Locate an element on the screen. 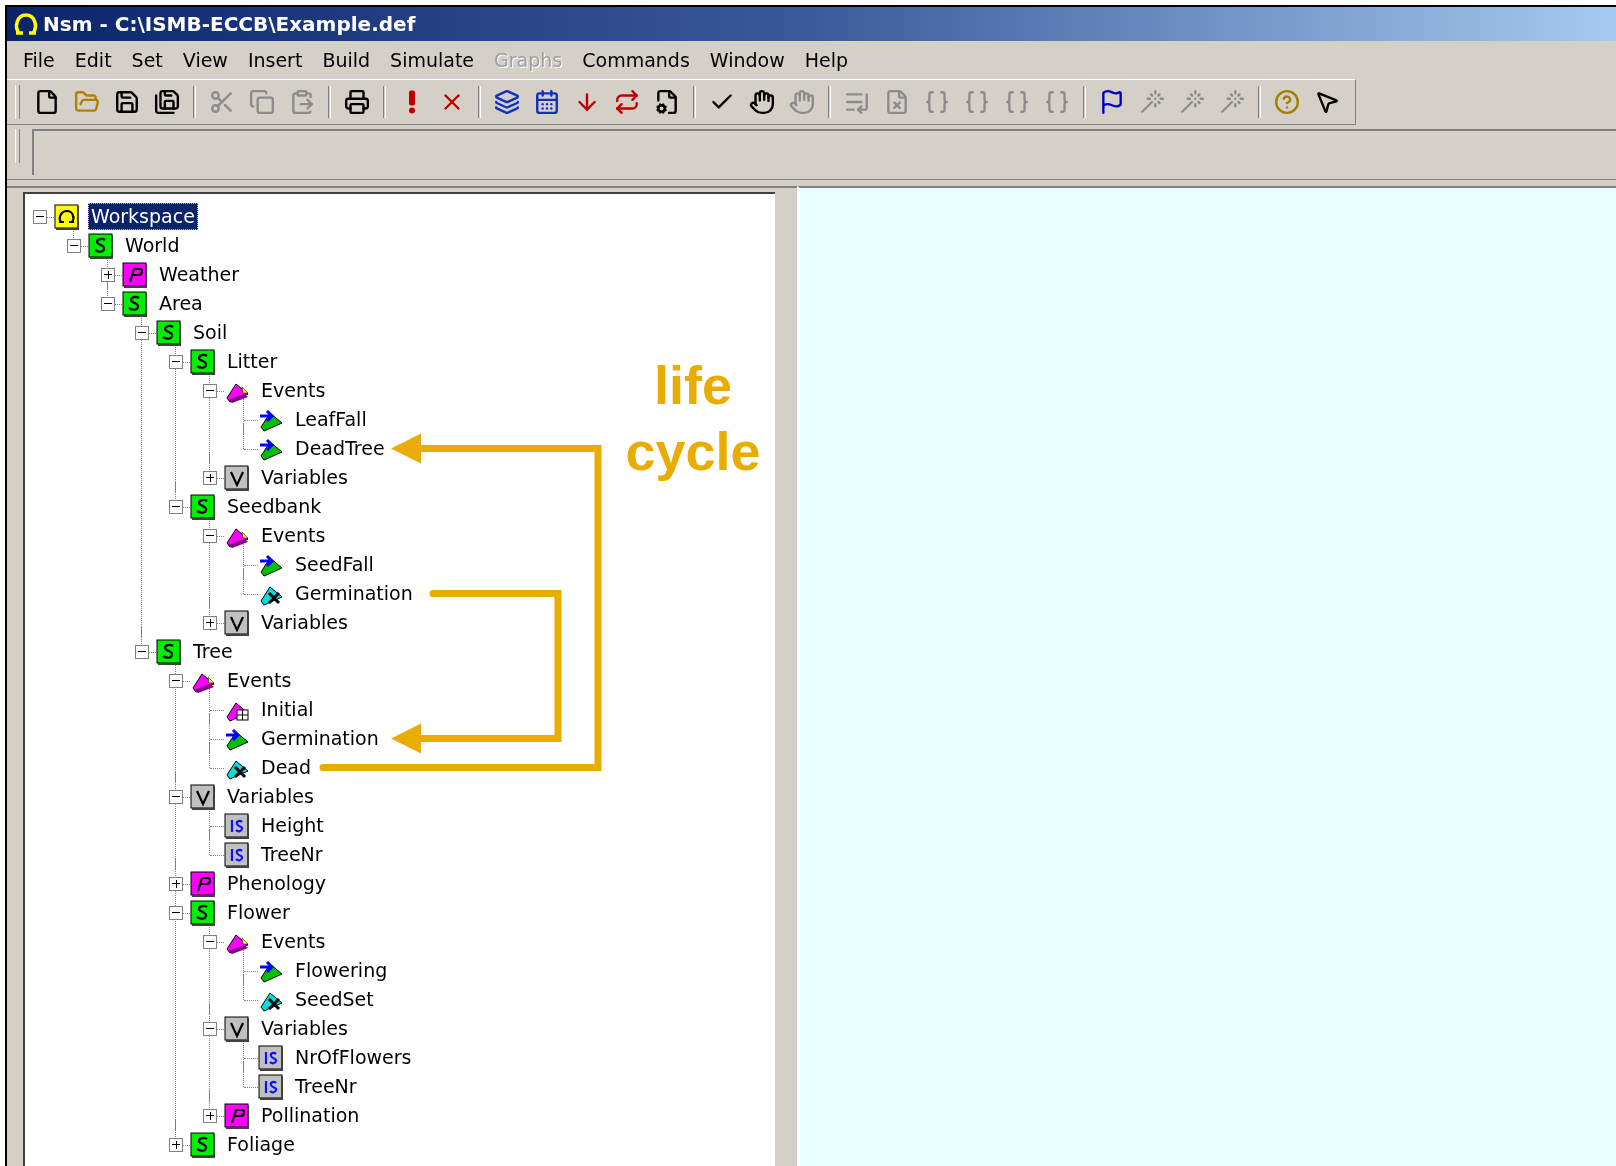 This screenshot has height=1166, width=1616. menu-item: View is located at coordinates (205, 60).